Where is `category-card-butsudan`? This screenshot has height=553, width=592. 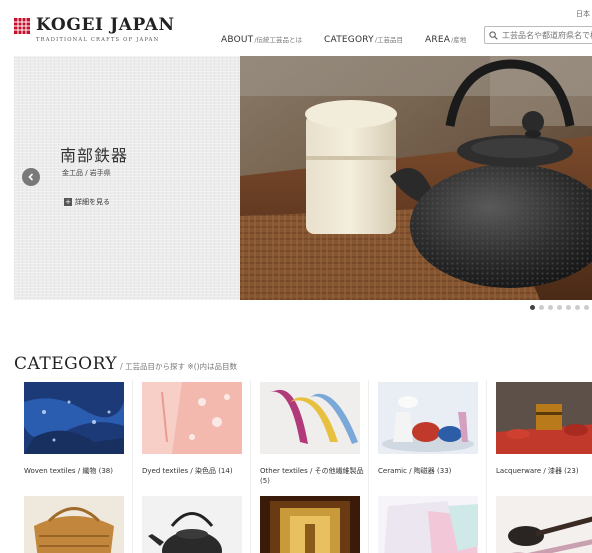
category-card-butsudan is located at coordinates (309, 521).